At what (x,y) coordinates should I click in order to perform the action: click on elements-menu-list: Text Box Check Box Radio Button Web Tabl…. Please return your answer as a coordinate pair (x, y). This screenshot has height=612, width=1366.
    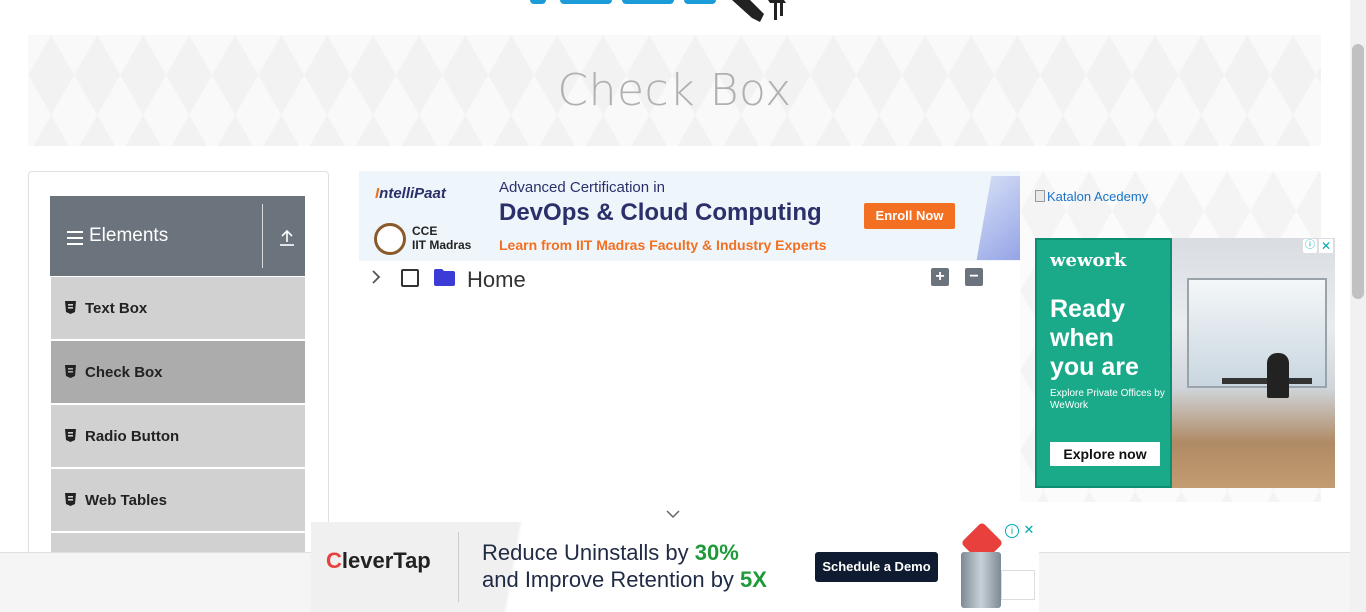
    Looking at the image, I should click on (178, 437).